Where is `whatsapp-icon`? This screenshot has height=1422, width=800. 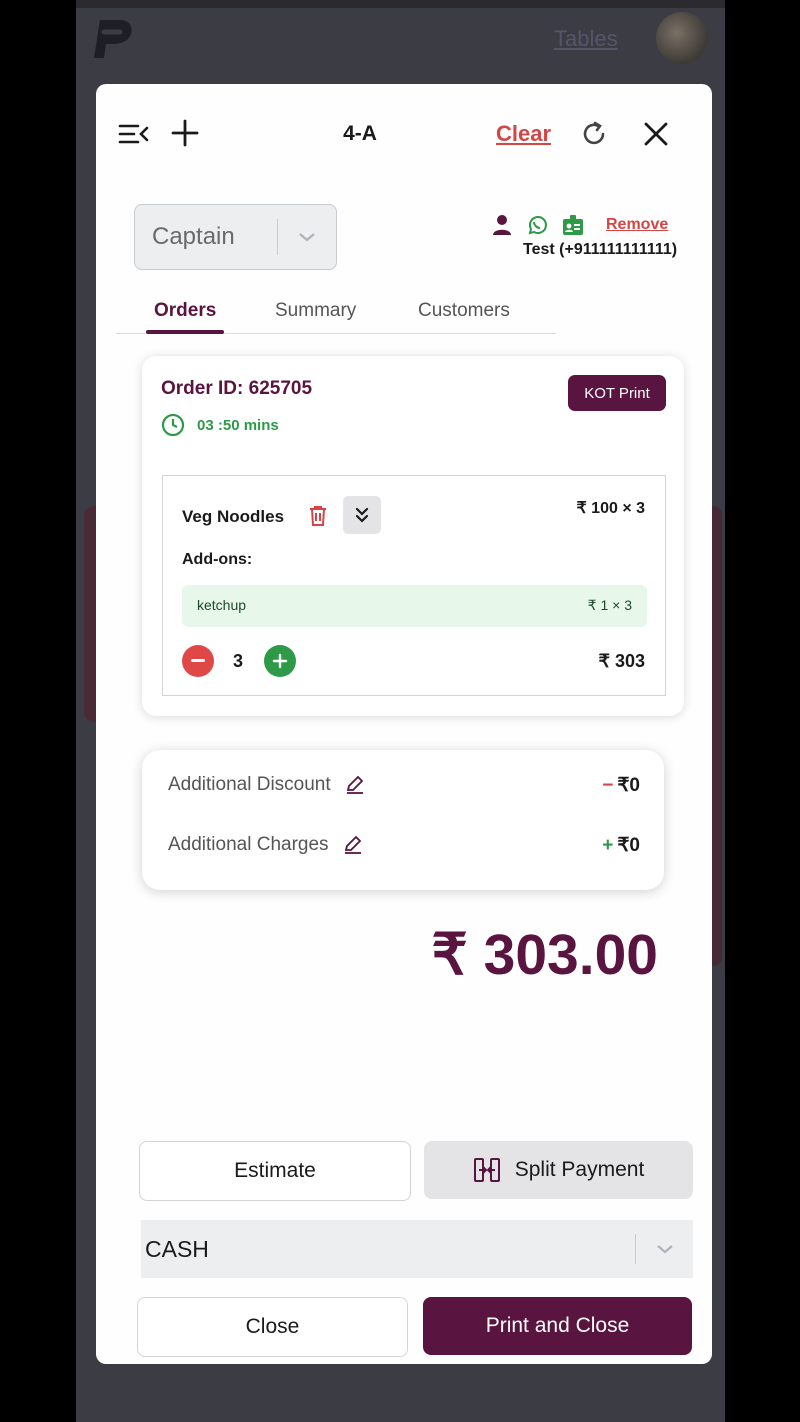 whatsapp-icon is located at coordinates (537, 225).